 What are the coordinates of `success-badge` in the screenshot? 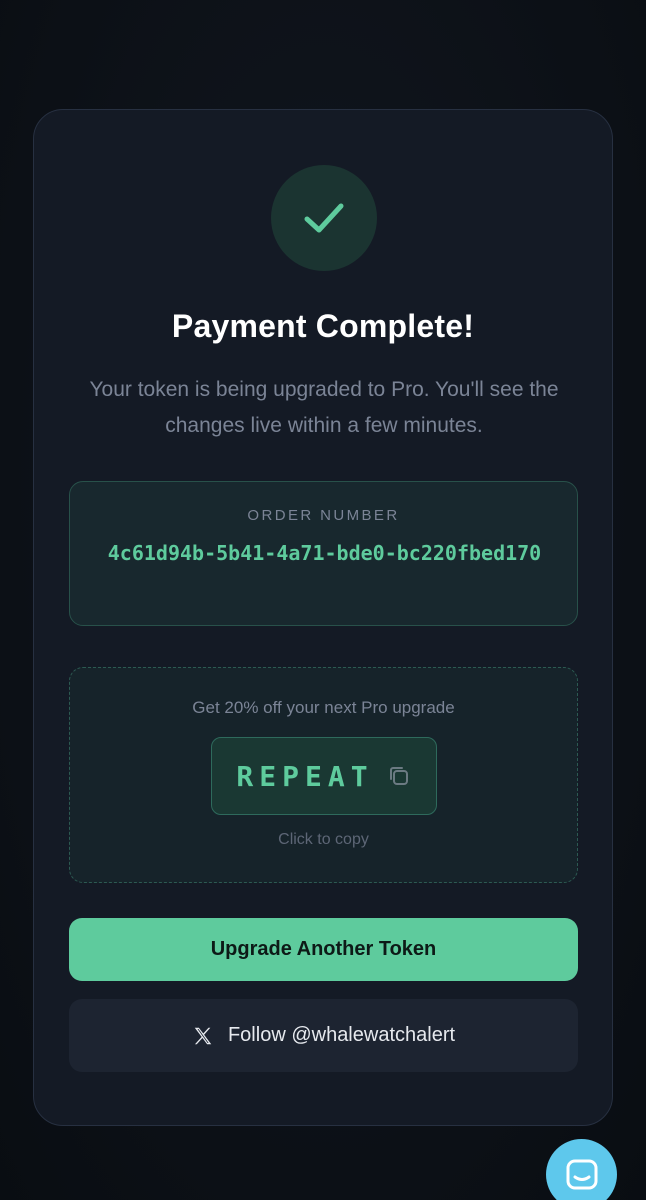 It's located at (324, 218).